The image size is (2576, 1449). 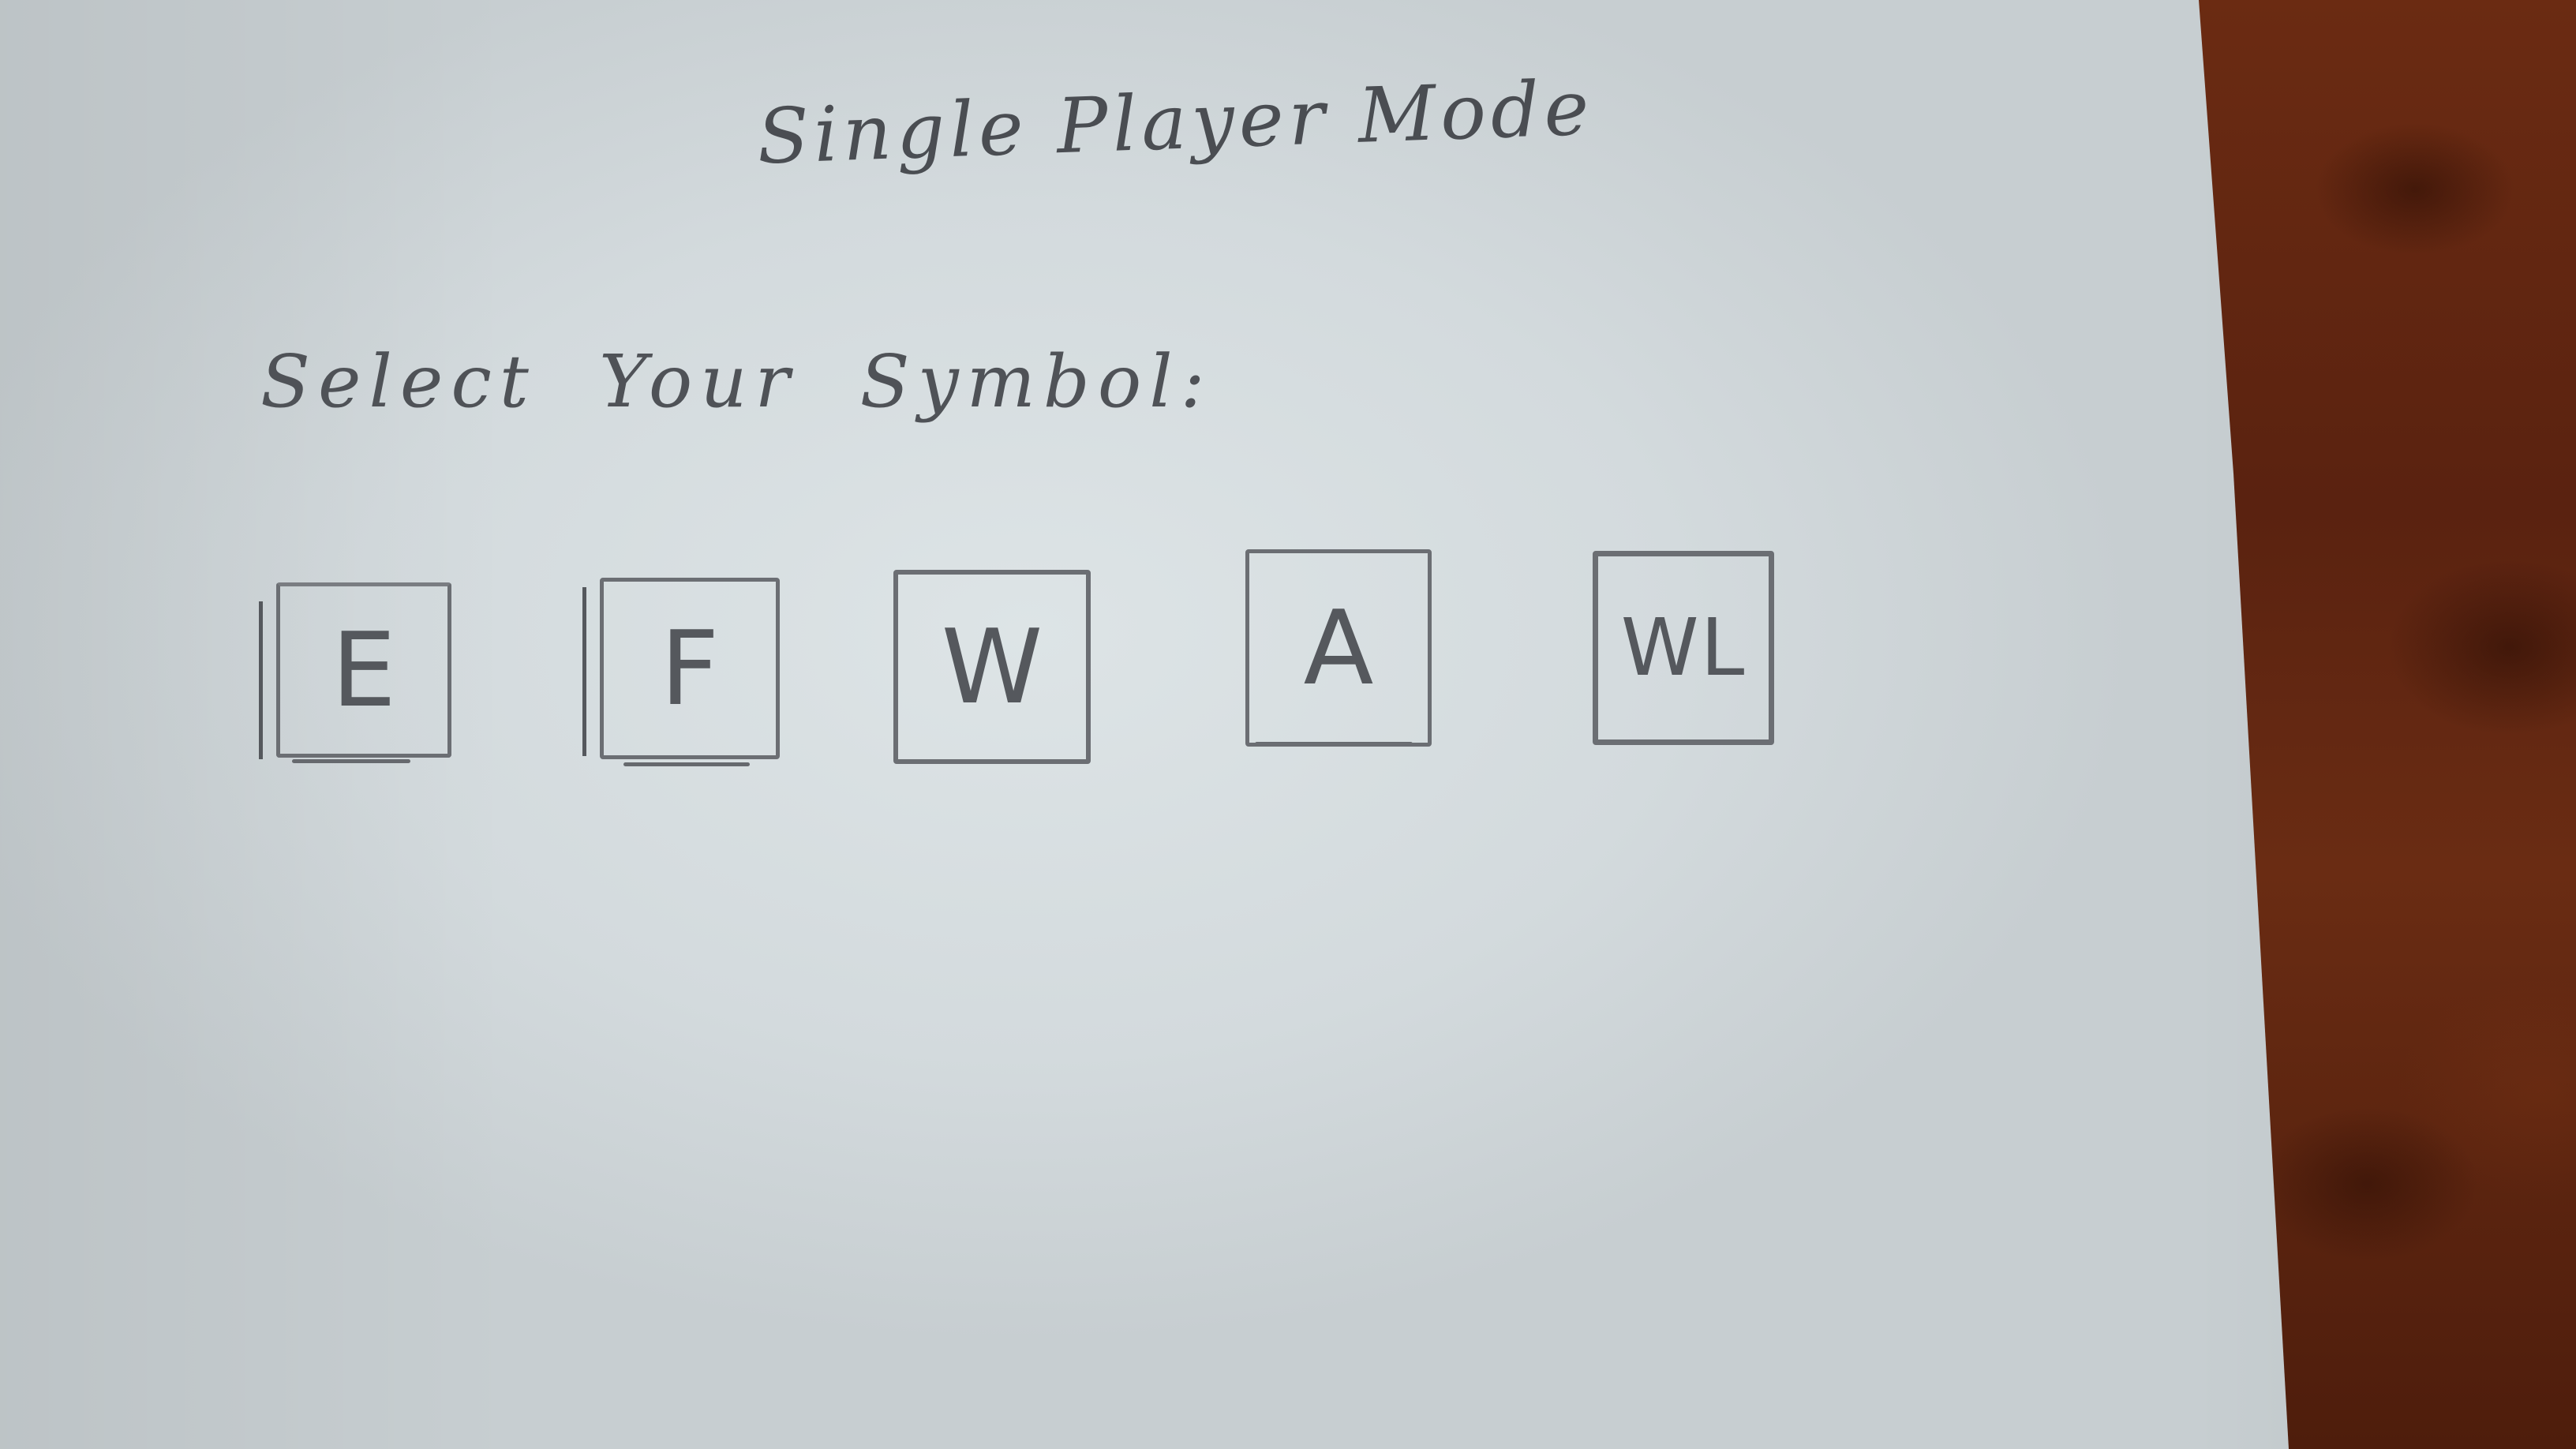 I want to click on symbol-label: W, so click(x=992, y=667).